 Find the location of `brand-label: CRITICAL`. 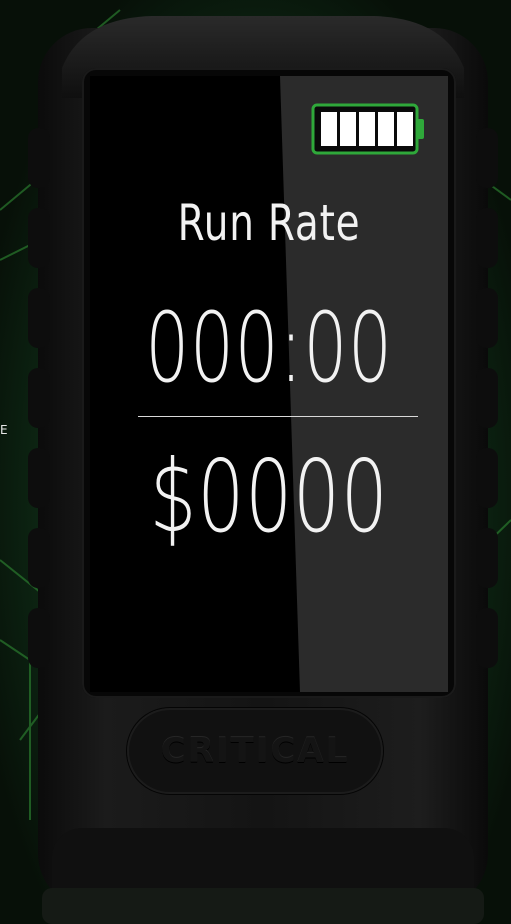

brand-label: CRITICAL is located at coordinates (255, 751).